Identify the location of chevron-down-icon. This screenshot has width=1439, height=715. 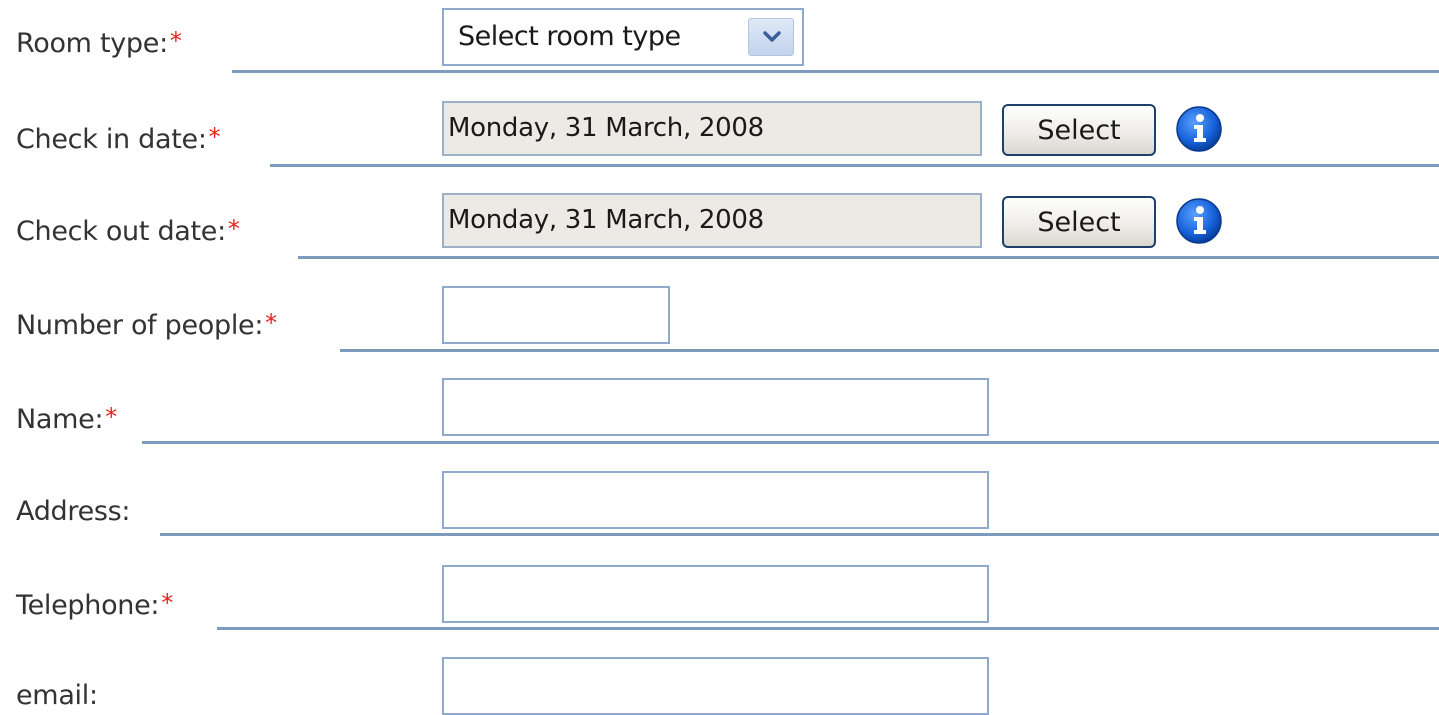
(772, 36).